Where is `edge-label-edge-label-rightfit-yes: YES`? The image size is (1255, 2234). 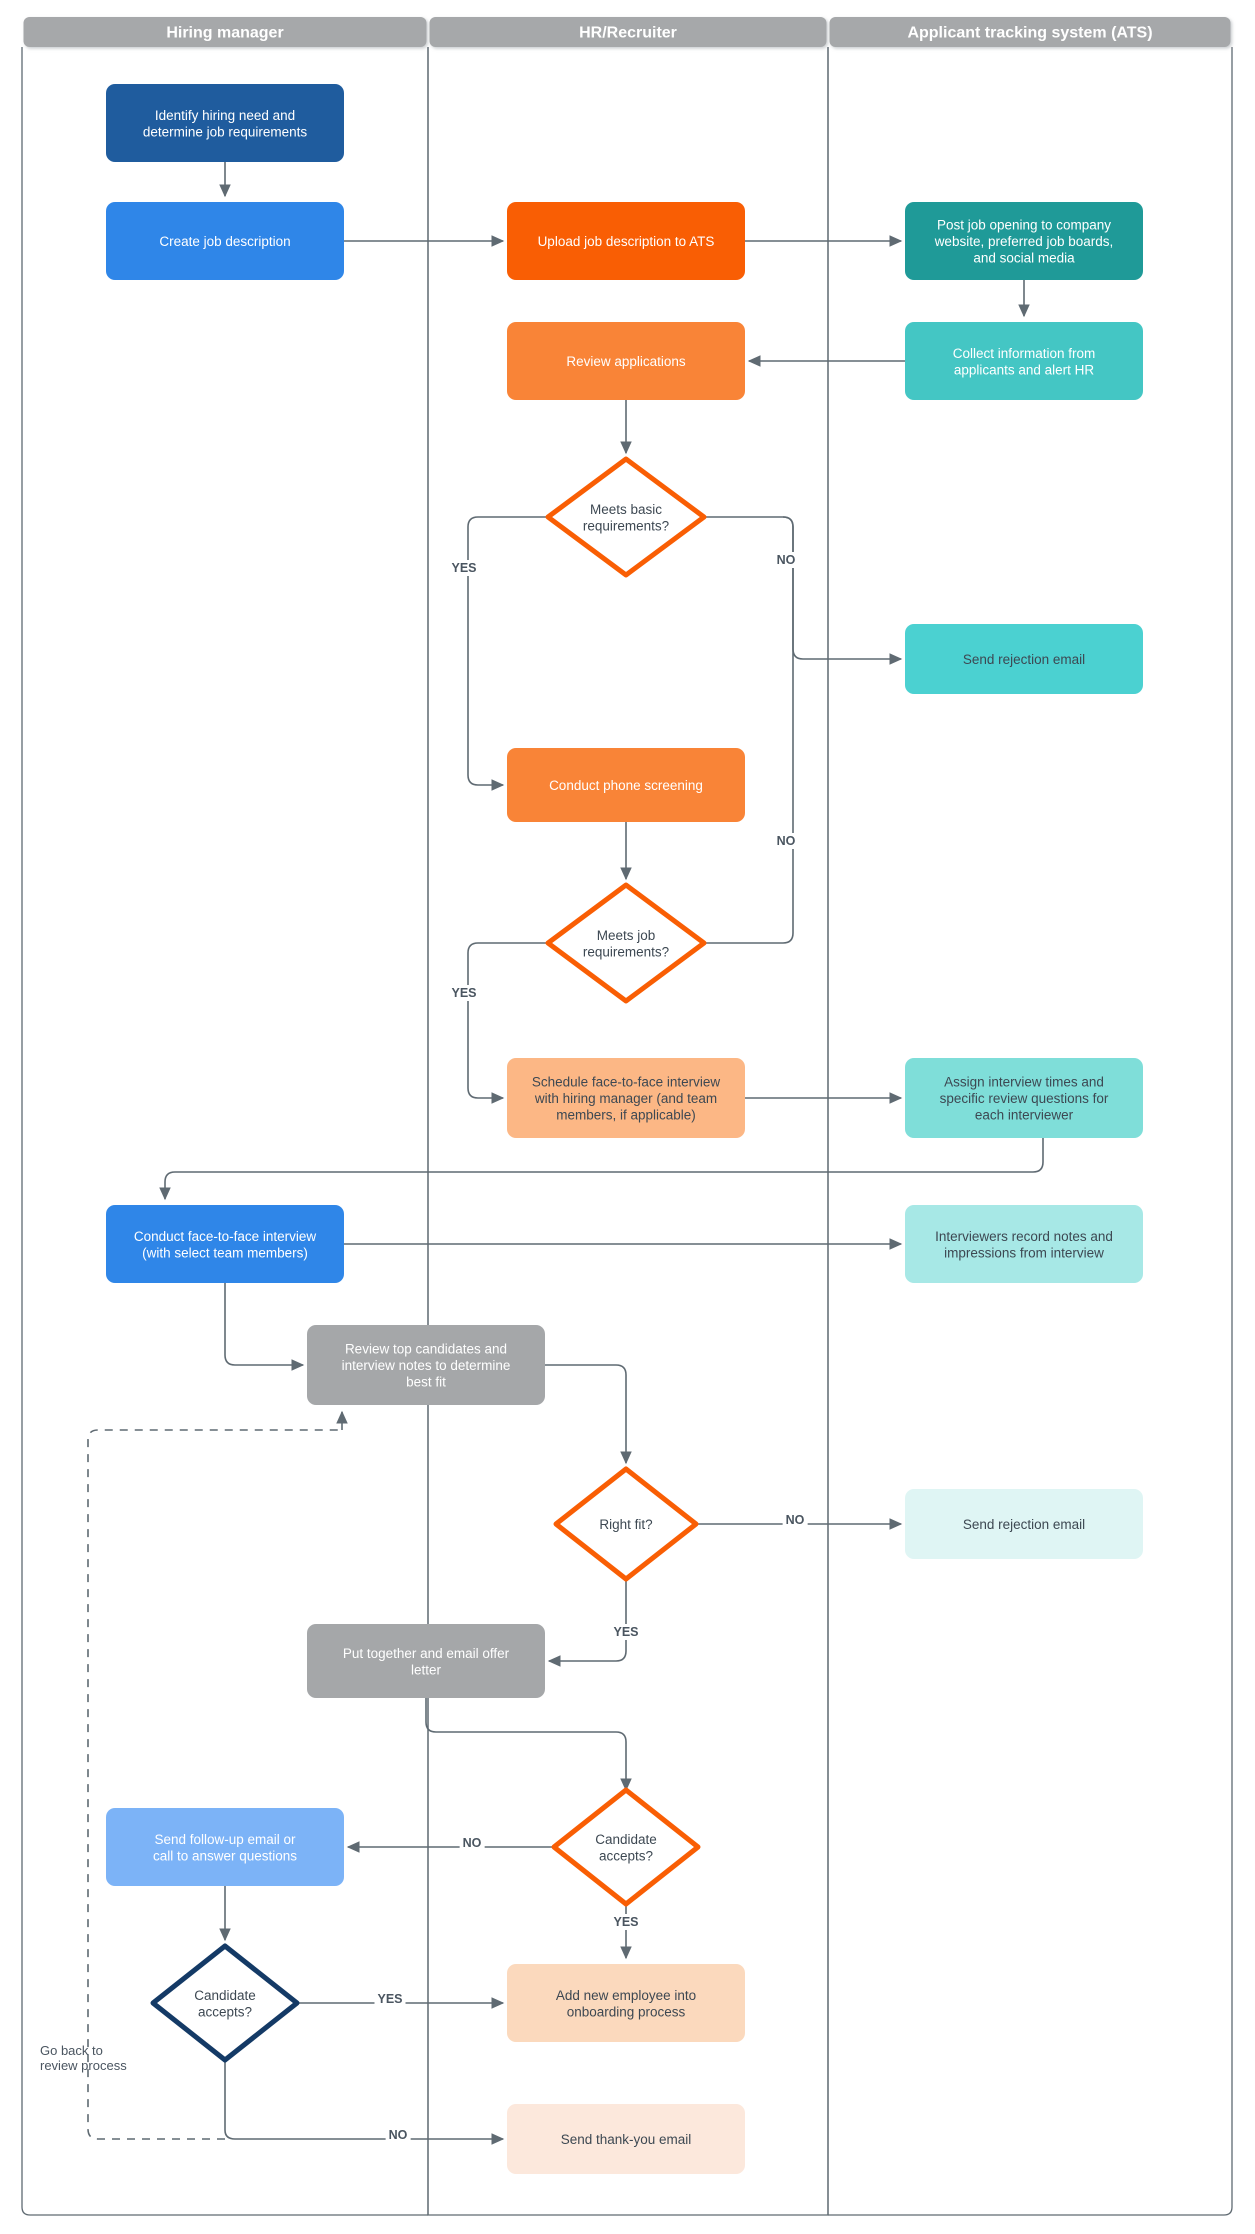 edge-label-edge-label-rightfit-yes: YES is located at coordinates (626, 1632).